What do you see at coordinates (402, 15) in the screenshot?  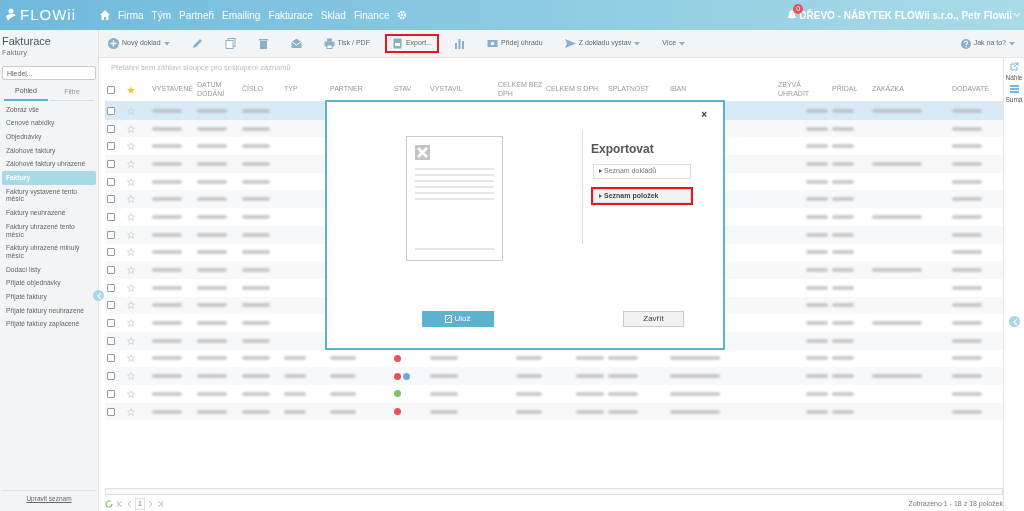 I see `settings-icon` at bounding box center [402, 15].